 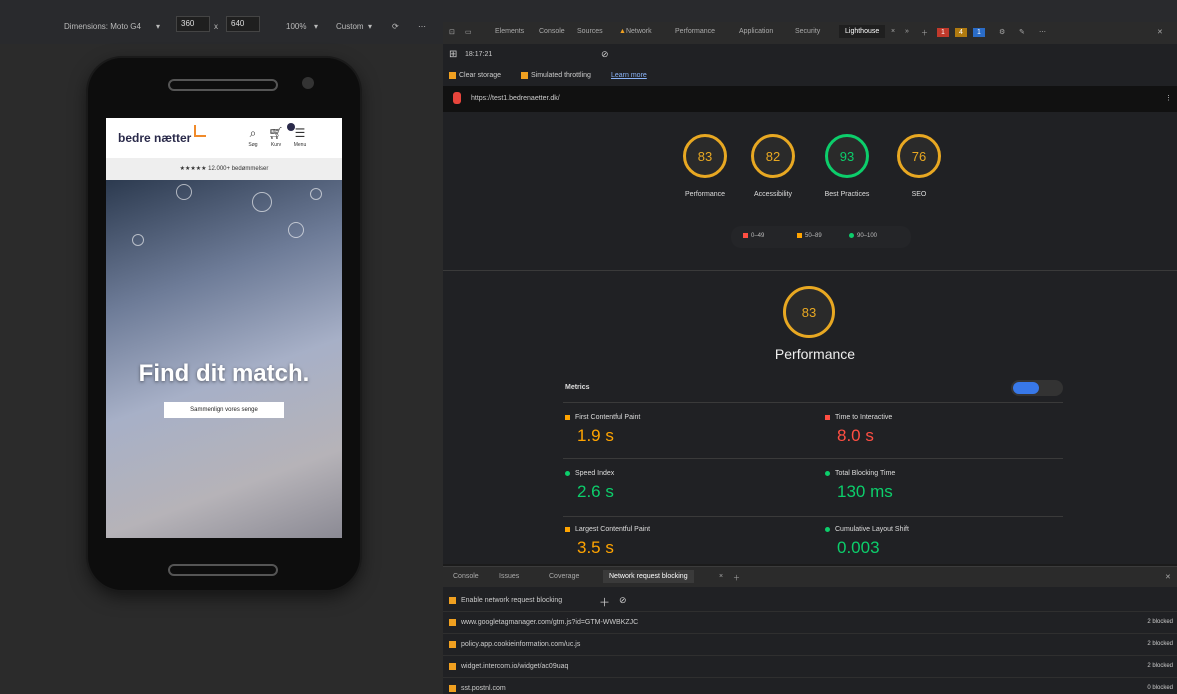 I want to click on tab-lighthouse: Lighthouse, so click(x=862, y=31).